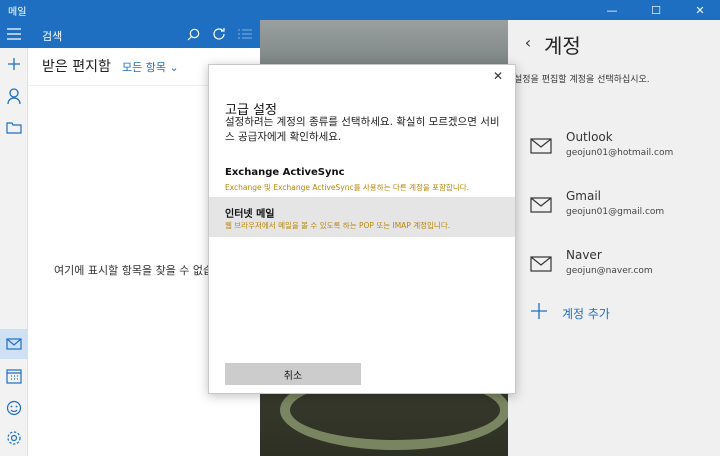  I want to click on filter-label: 모든 항목, so click(144, 67).